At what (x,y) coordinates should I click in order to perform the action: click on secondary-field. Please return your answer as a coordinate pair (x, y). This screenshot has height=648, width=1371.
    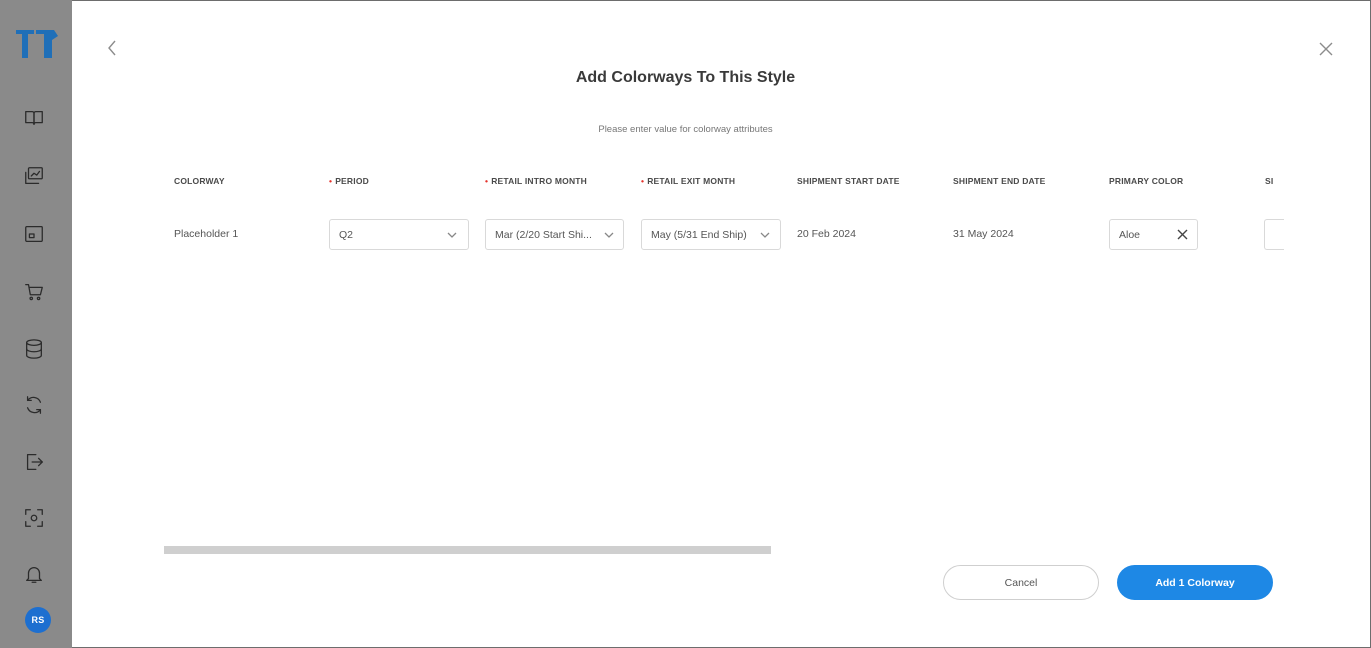
    Looking at the image, I should click on (1274, 234).